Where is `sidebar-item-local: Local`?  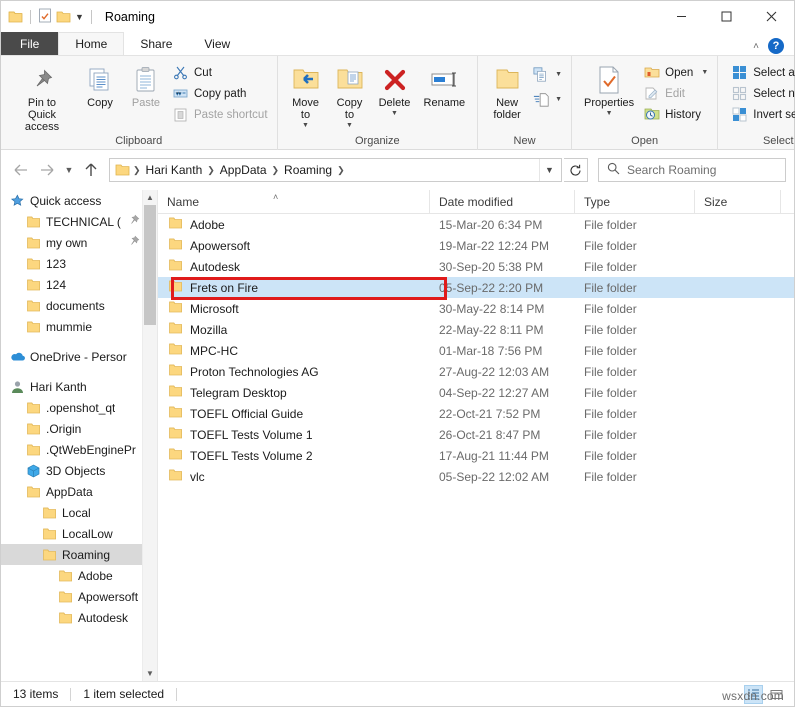 sidebar-item-local: Local is located at coordinates (71, 512).